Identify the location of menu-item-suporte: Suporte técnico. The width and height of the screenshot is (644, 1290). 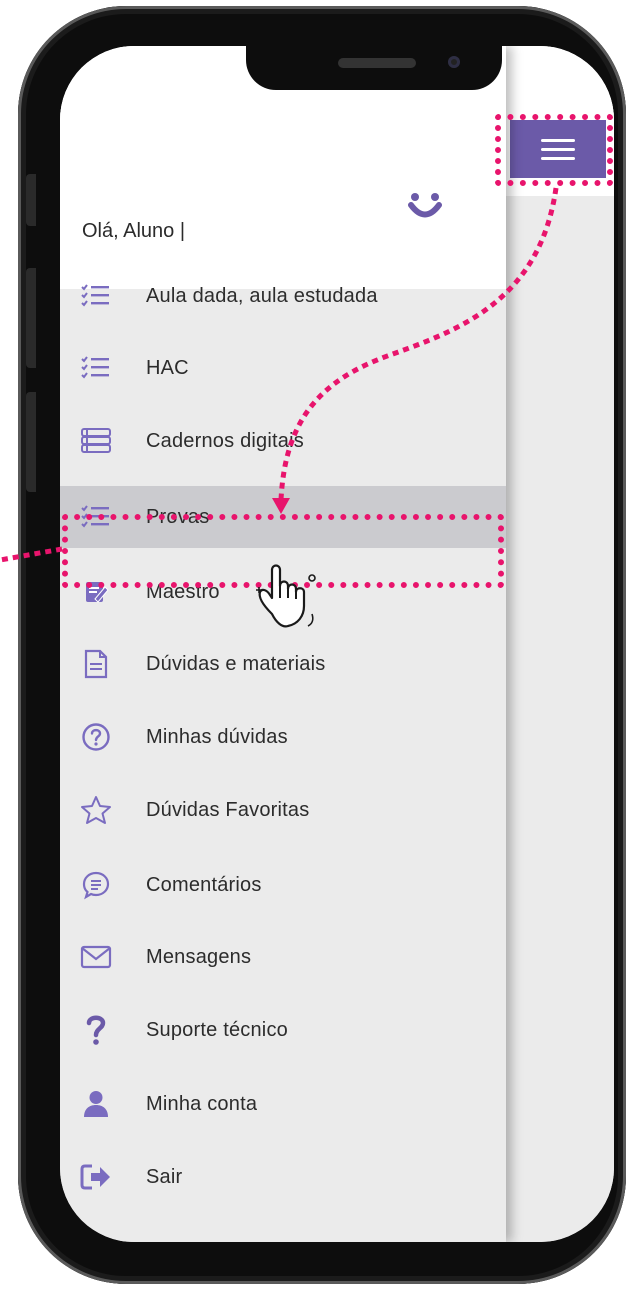
(283, 1030).